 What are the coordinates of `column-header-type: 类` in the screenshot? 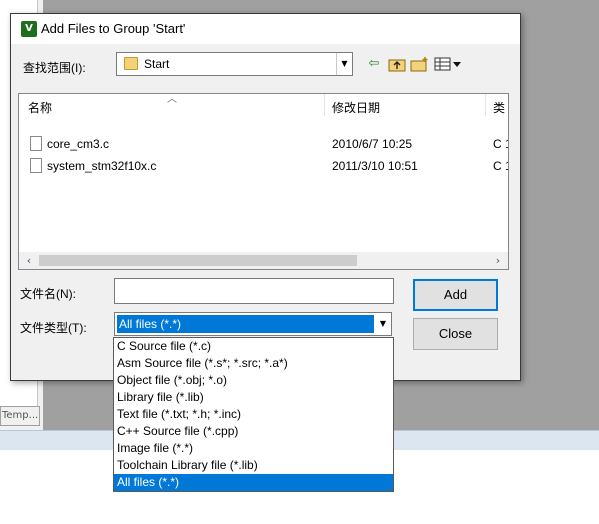 It's located at (499, 107).